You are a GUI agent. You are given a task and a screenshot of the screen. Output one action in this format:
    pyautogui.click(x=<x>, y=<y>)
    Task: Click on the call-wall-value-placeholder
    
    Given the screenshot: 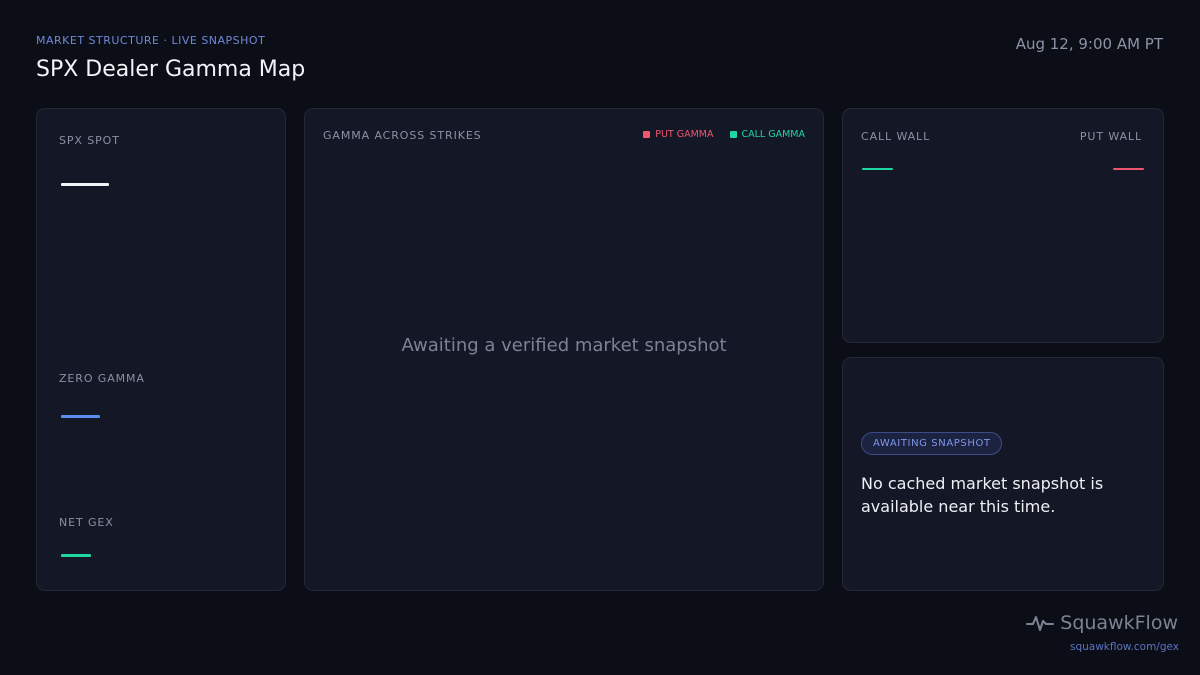 What is the action you would take?
    pyautogui.click(x=877, y=169)
    